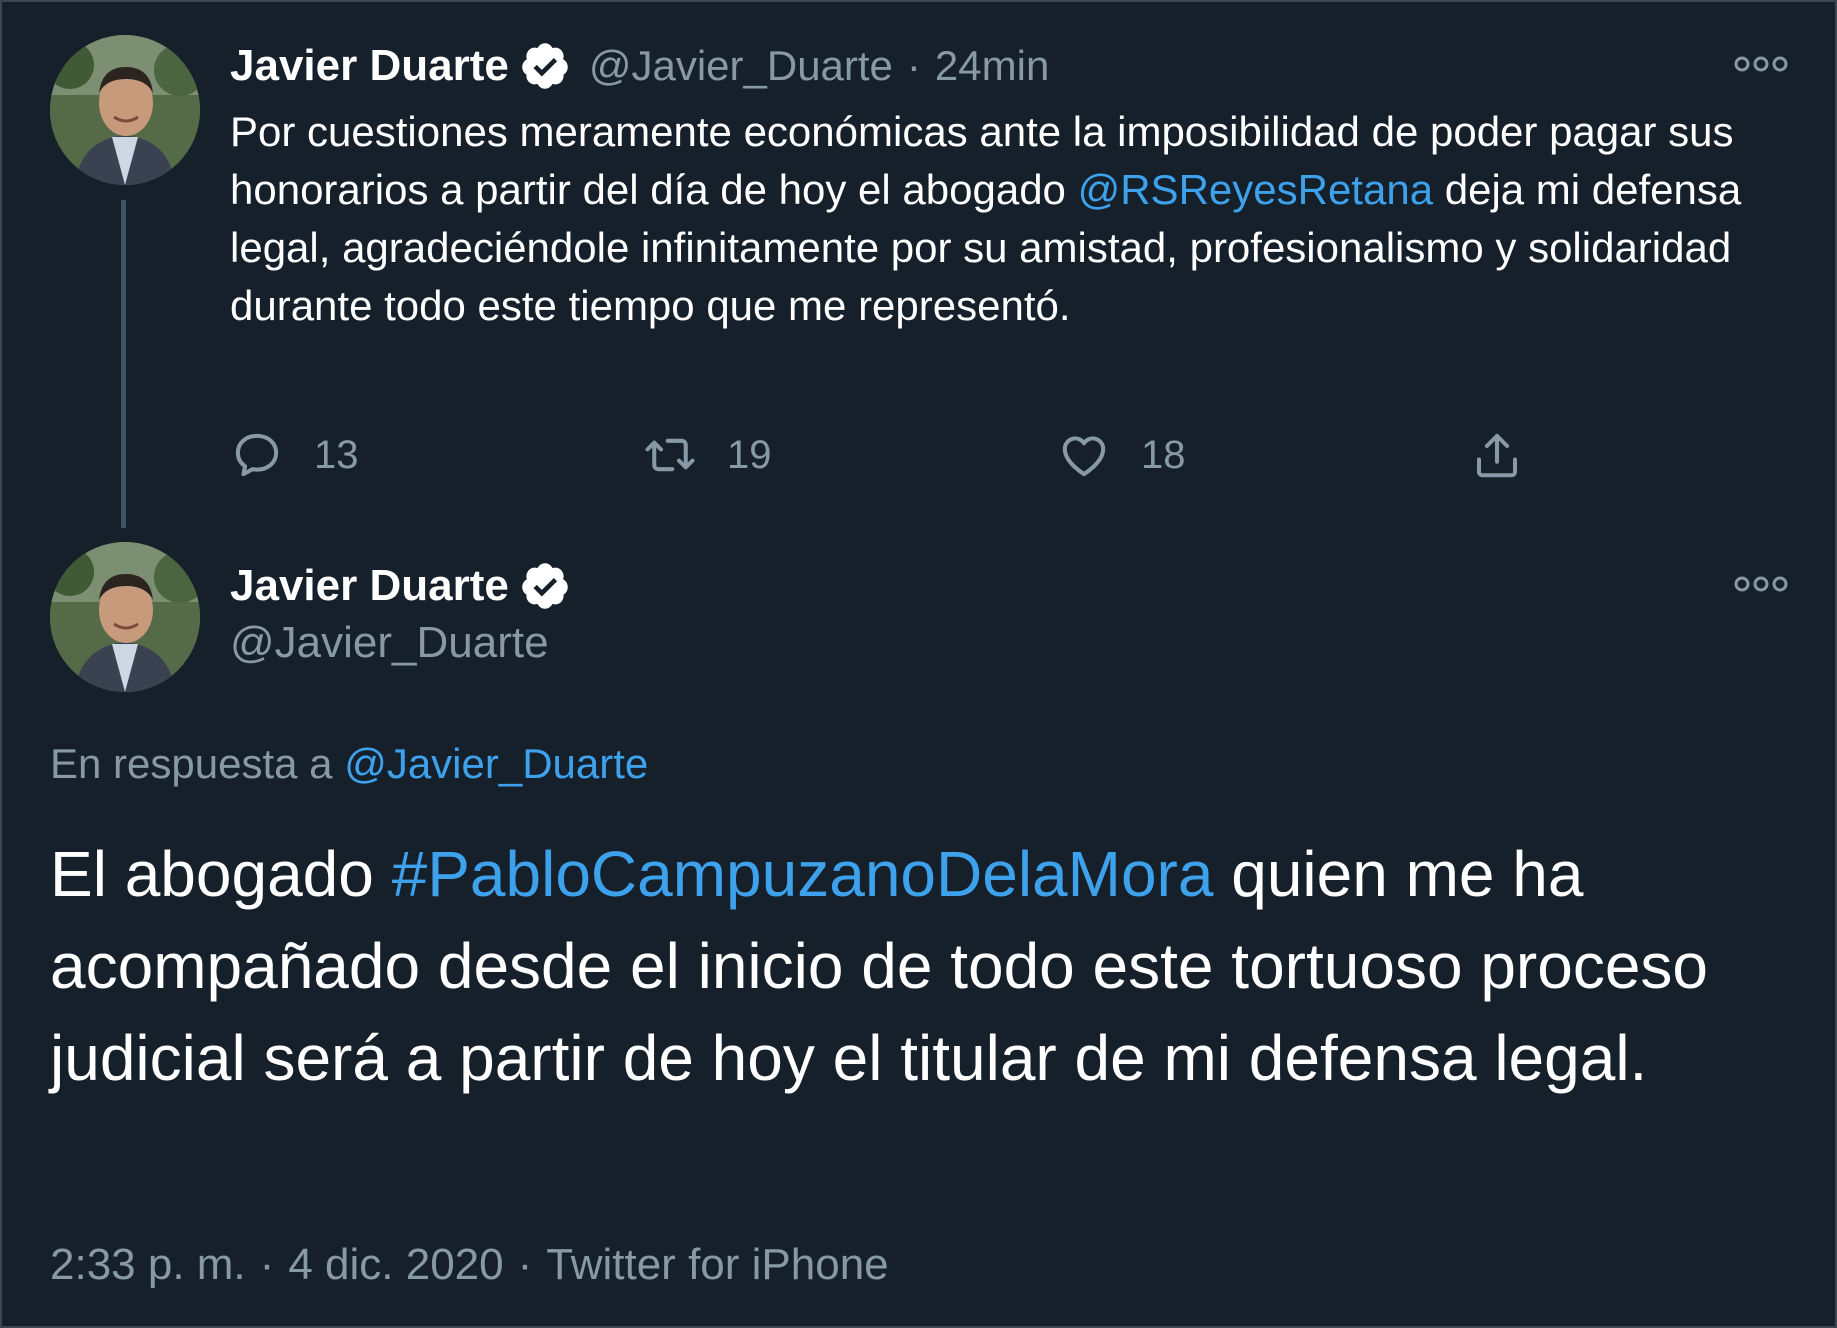  What do you see at coordinates (1163, 454) in the screenshot?
I see `like-count: 18` at bounding box center [1163, 454].